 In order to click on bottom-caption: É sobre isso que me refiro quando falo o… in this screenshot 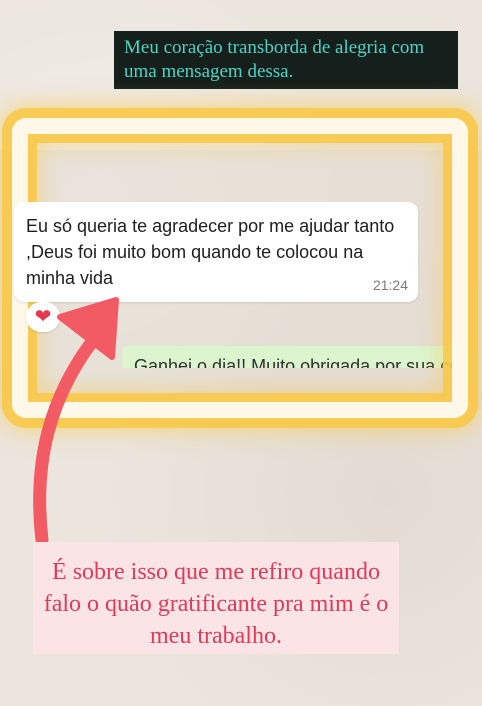, I will do `click(216, 598)`.